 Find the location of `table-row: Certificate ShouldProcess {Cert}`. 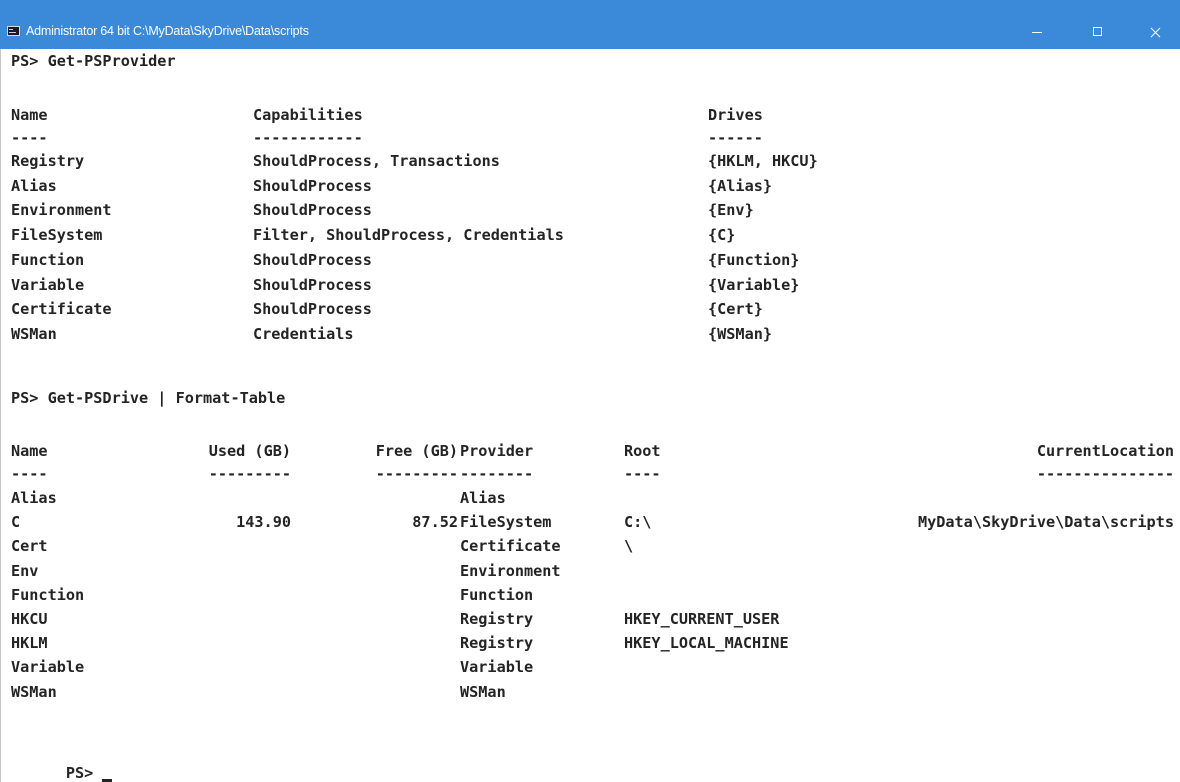

table-row: Certificate ShouldProcess {Cert} is located at coordinates (591, 309).